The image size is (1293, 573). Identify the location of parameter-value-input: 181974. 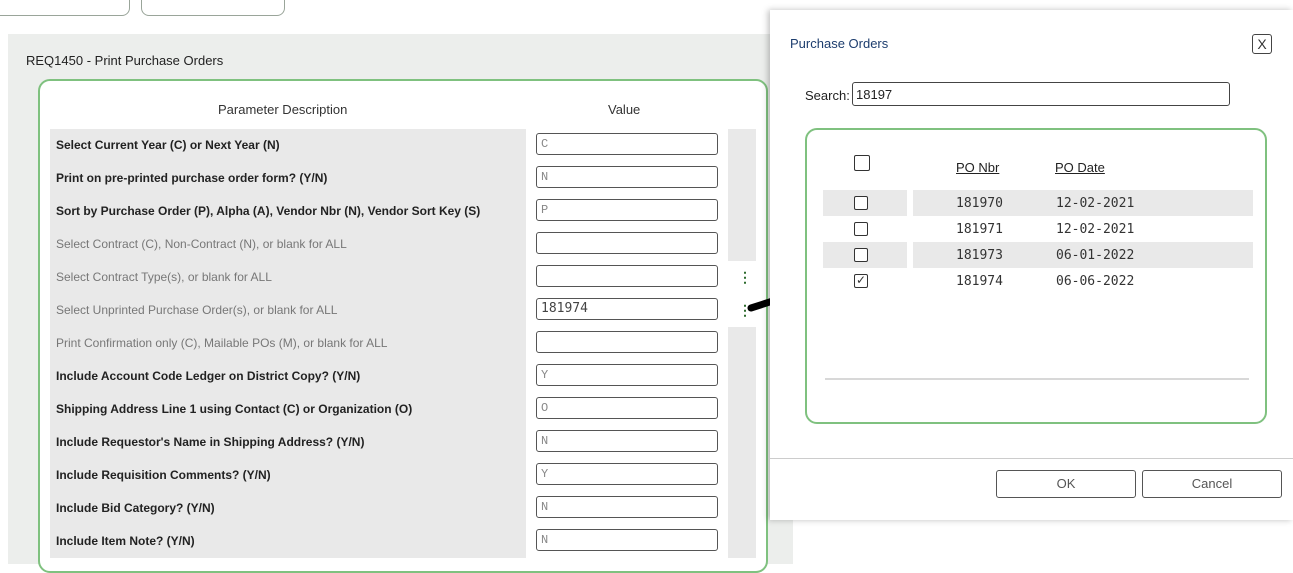
(627, 309).